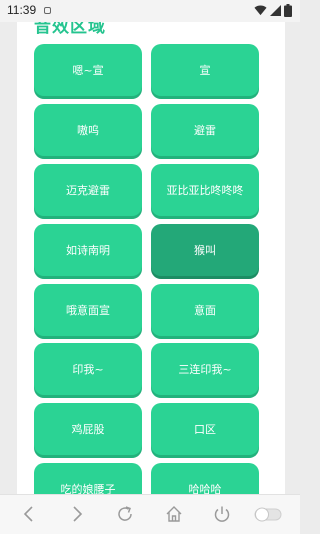 This screenshot has width=320, height=534. I want to click on toggle-icon, so click(268, 514).